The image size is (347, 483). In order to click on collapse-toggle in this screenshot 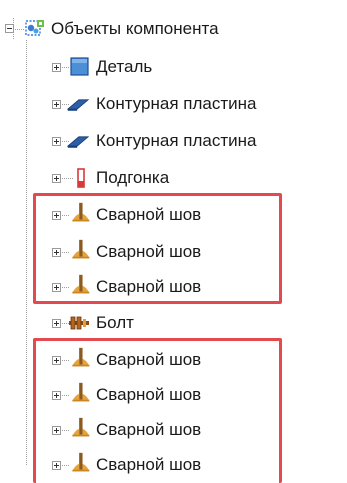, I will do `click(9, 28)`.